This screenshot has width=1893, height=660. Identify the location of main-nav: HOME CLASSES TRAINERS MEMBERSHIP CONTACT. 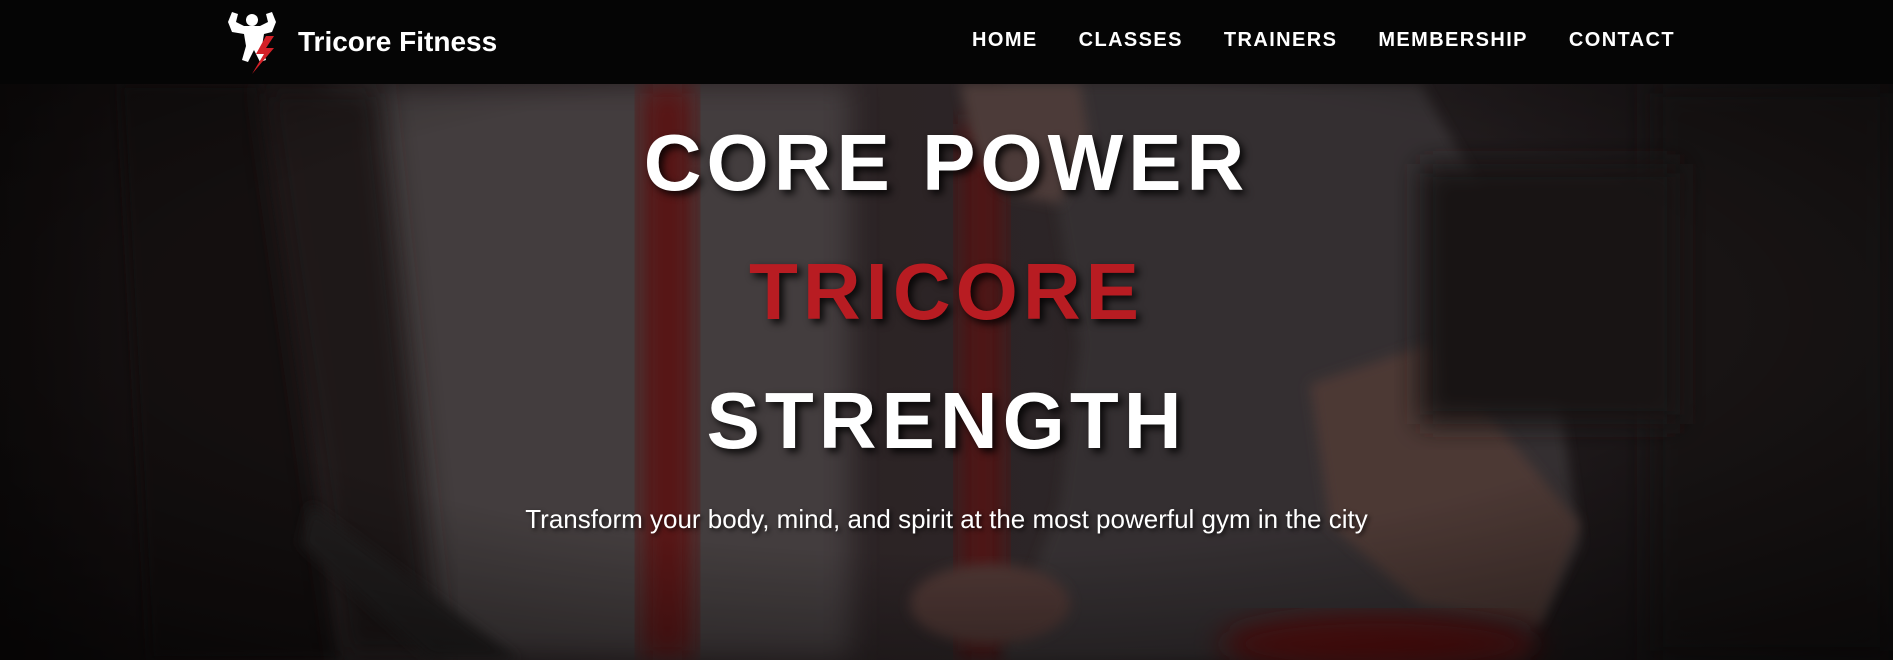
(1323, 40).